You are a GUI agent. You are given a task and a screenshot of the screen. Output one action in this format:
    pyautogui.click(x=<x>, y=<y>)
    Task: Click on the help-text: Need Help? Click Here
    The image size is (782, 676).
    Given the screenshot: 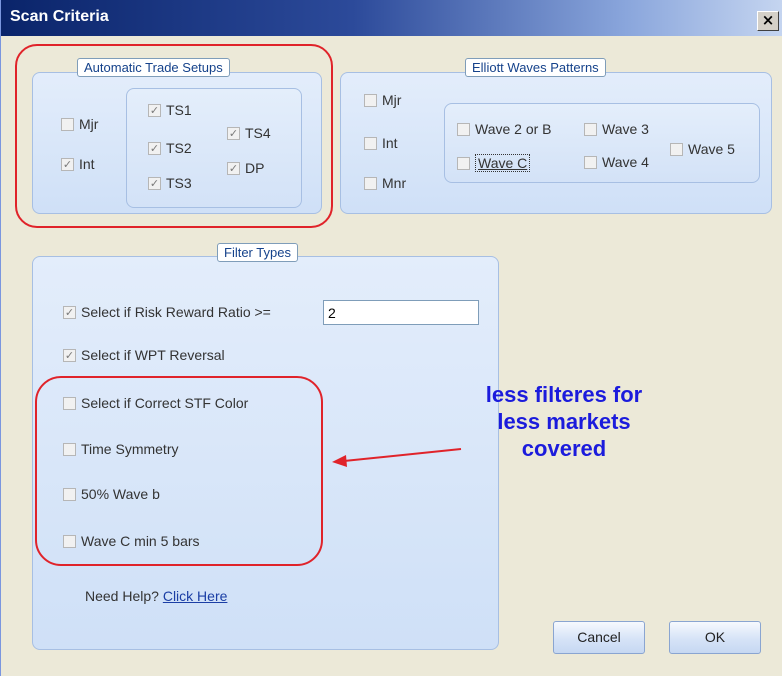 What is the action you would take?
    pyautogui.click(x=156, y=596)
    